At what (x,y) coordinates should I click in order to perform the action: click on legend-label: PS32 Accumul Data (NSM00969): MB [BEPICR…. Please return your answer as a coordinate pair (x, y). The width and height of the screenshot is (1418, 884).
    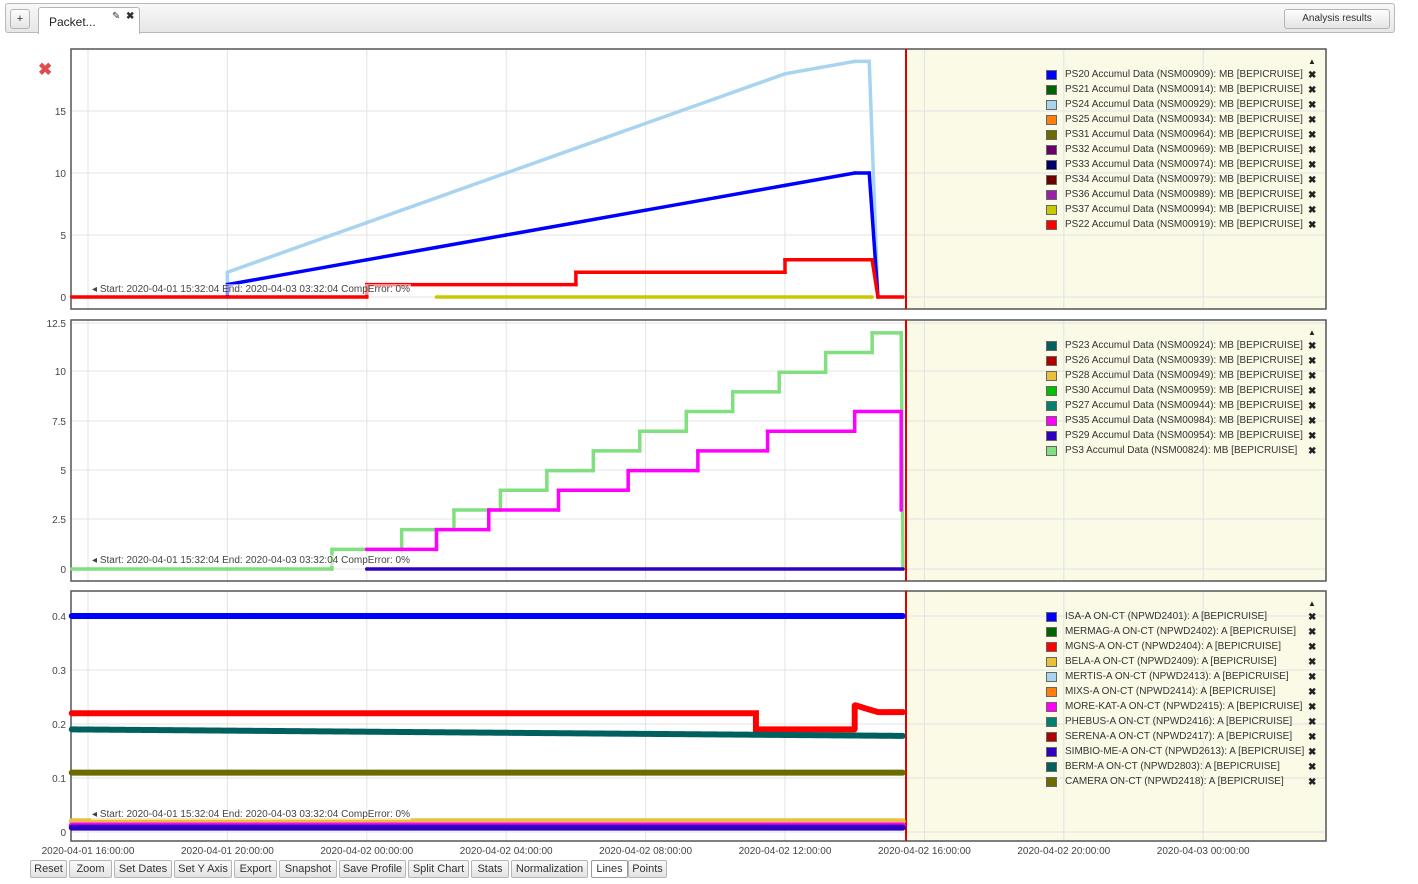
    Looking at the image, I should click on (1184, 149).